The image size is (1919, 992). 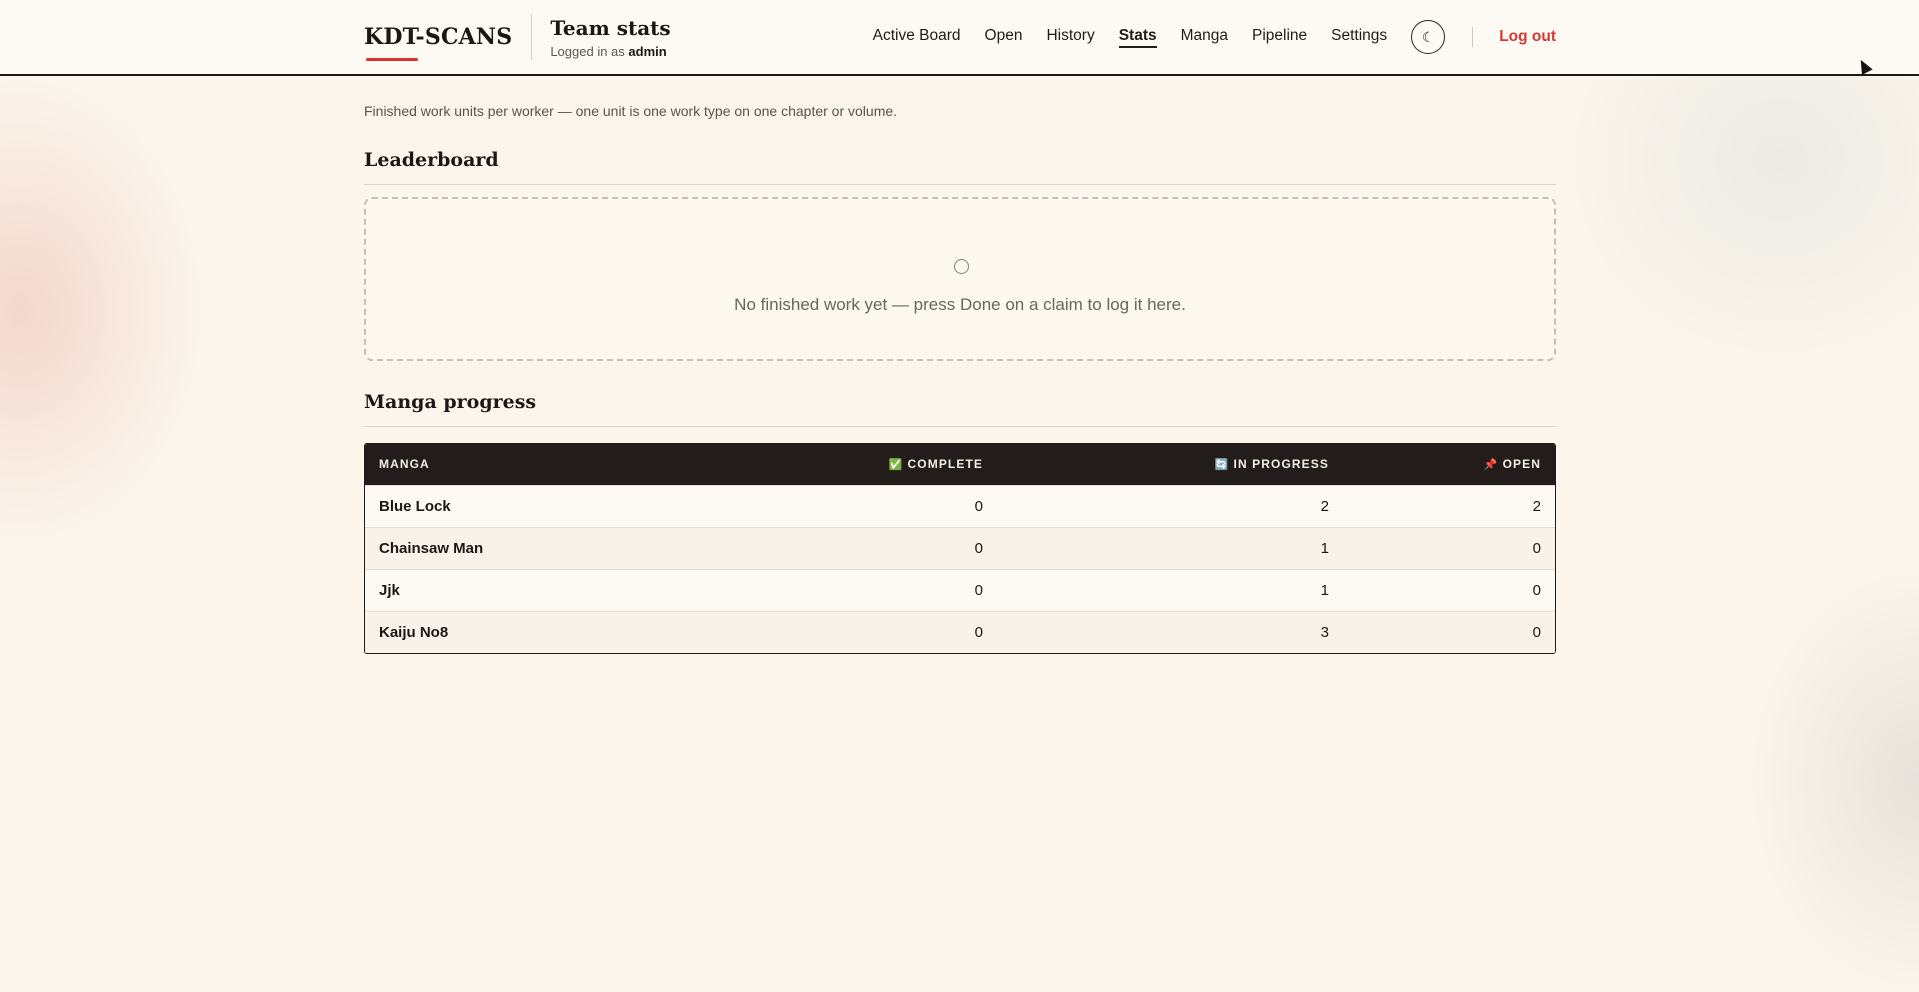 I want to click on nav-open: Open, so click(x=1004, y=37).